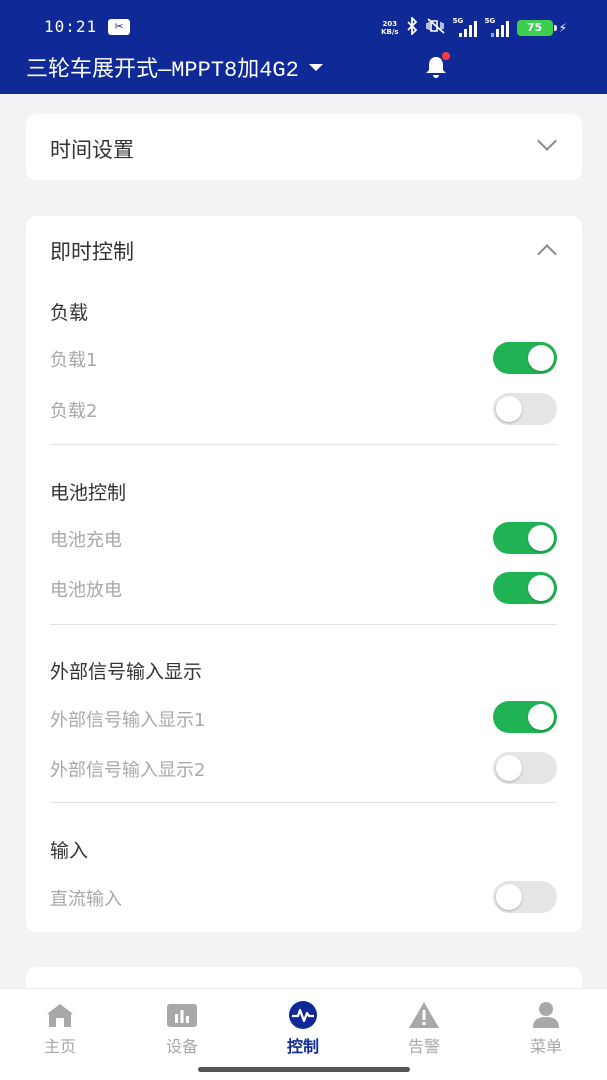 Image resolution: width=607 pixels, height=1080 pixels. Describe the element at coordinates (74, 360) in the screenshot. I see `row-label-load-1: 负载1` at that location.